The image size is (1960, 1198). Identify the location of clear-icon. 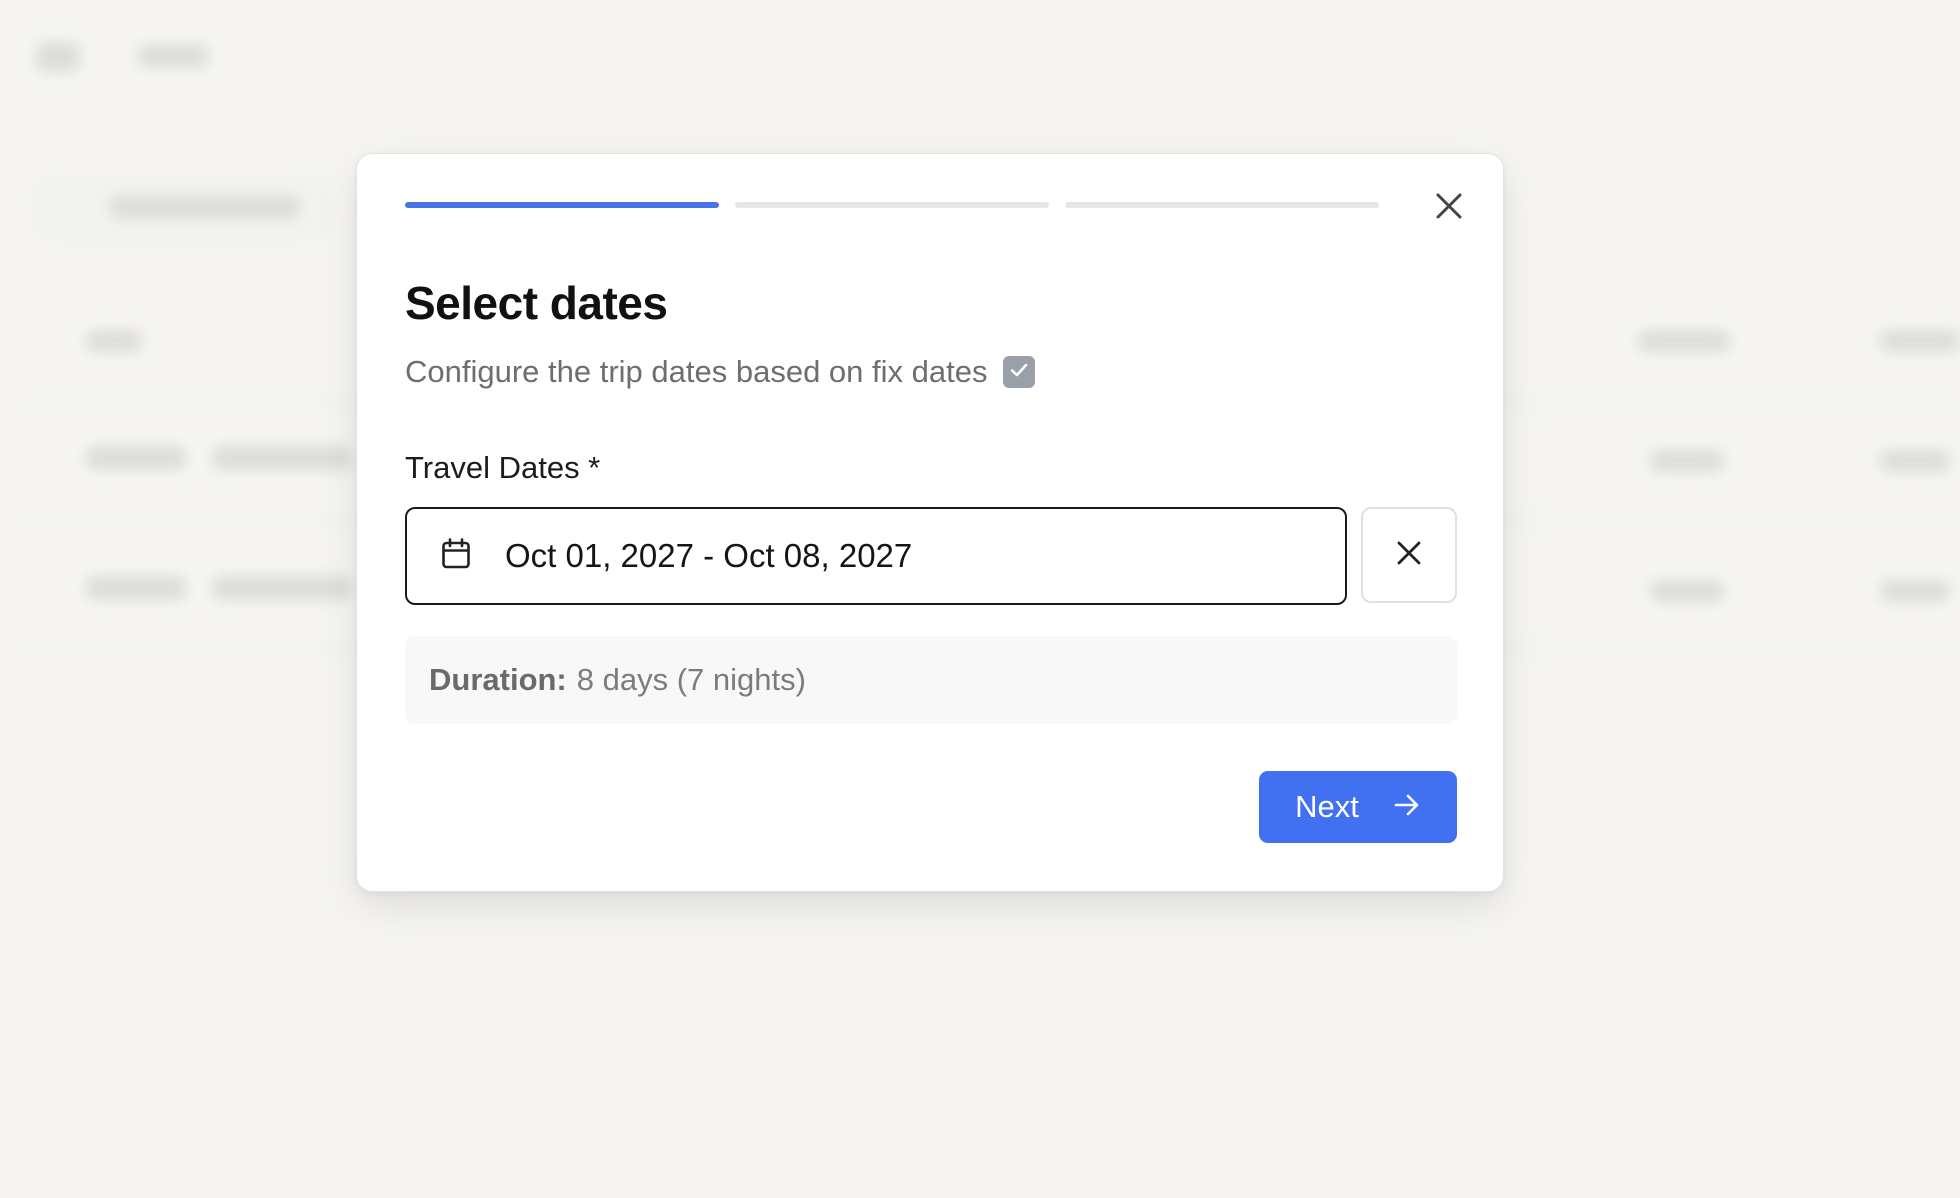
(1409, 555).